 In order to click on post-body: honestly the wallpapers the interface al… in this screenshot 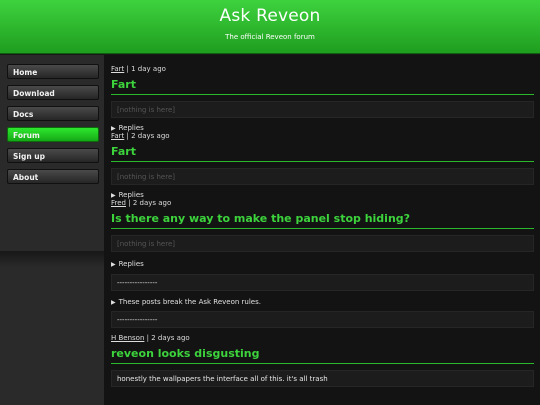, I will do `click(322, 378)`.